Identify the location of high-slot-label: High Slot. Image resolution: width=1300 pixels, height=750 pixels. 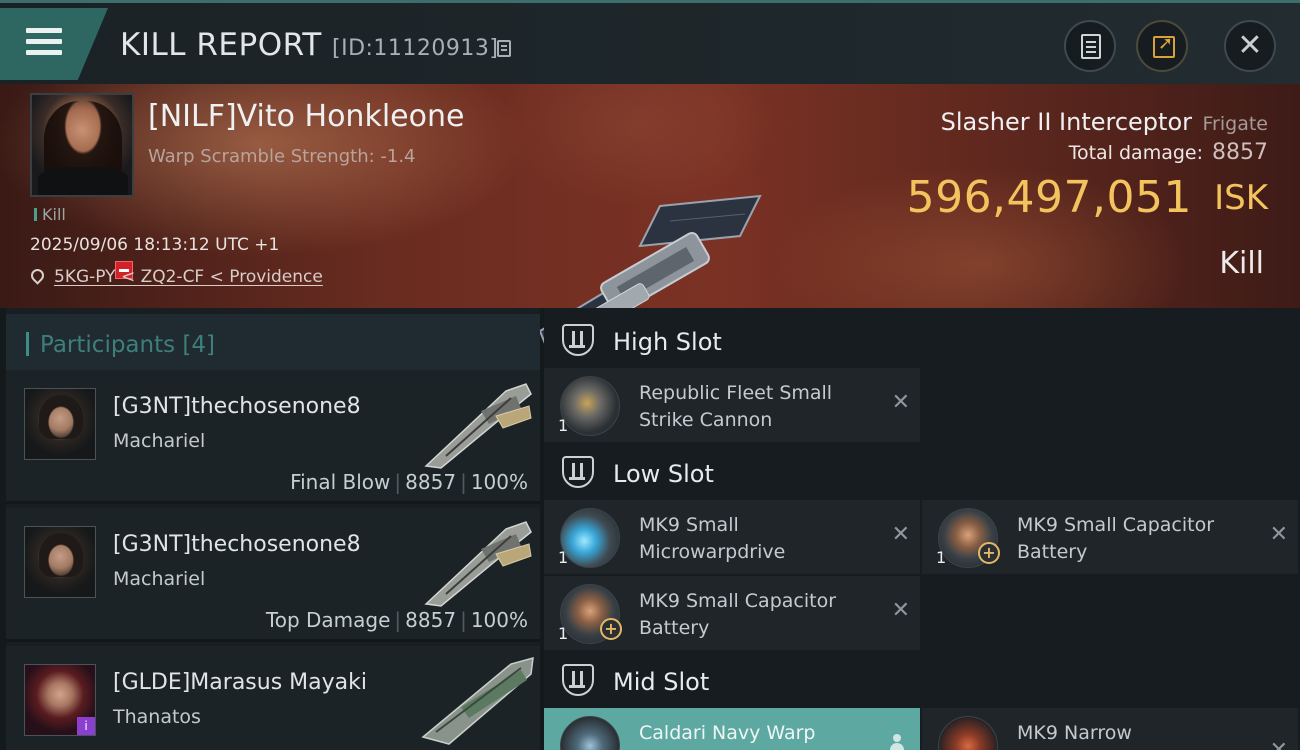
(667, 342).